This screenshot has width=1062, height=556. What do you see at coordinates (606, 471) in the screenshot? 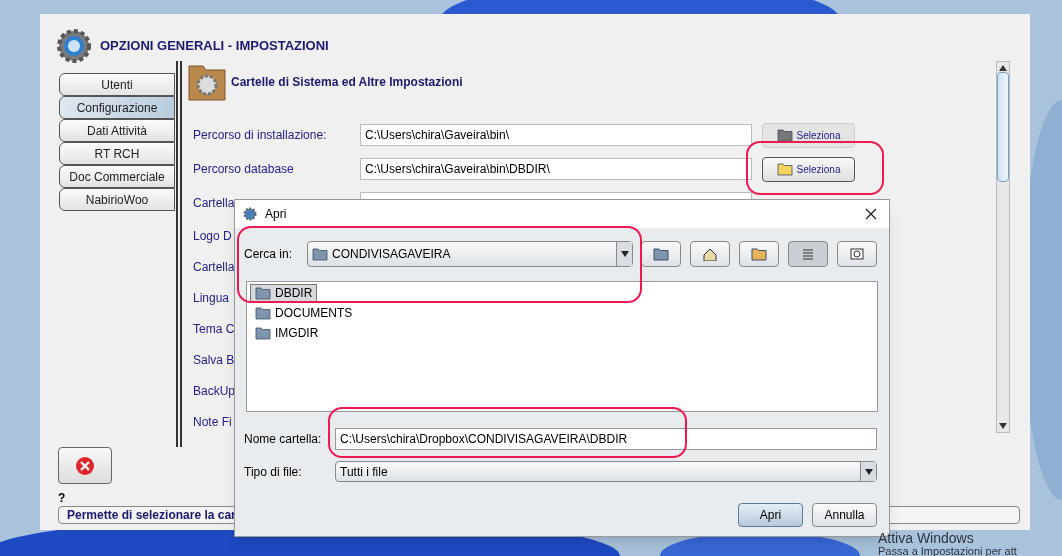
I see `file-type-dropdown: Tutti i file` at bounding box center [606, 471].